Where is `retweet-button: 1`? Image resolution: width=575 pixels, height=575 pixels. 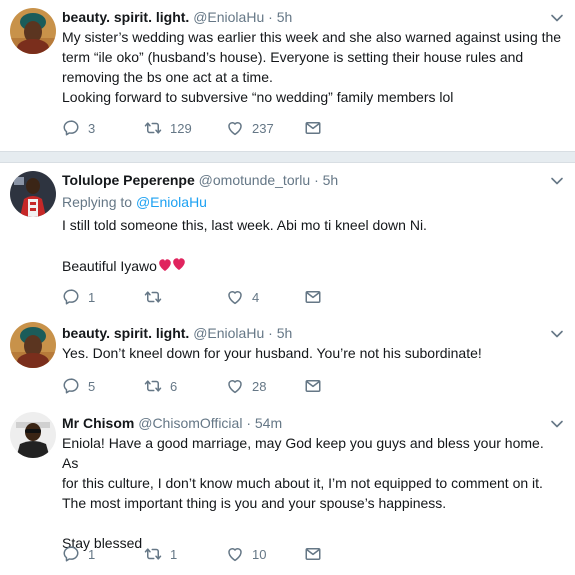 retweet-button: 1 is located at coordinates (160, 554).